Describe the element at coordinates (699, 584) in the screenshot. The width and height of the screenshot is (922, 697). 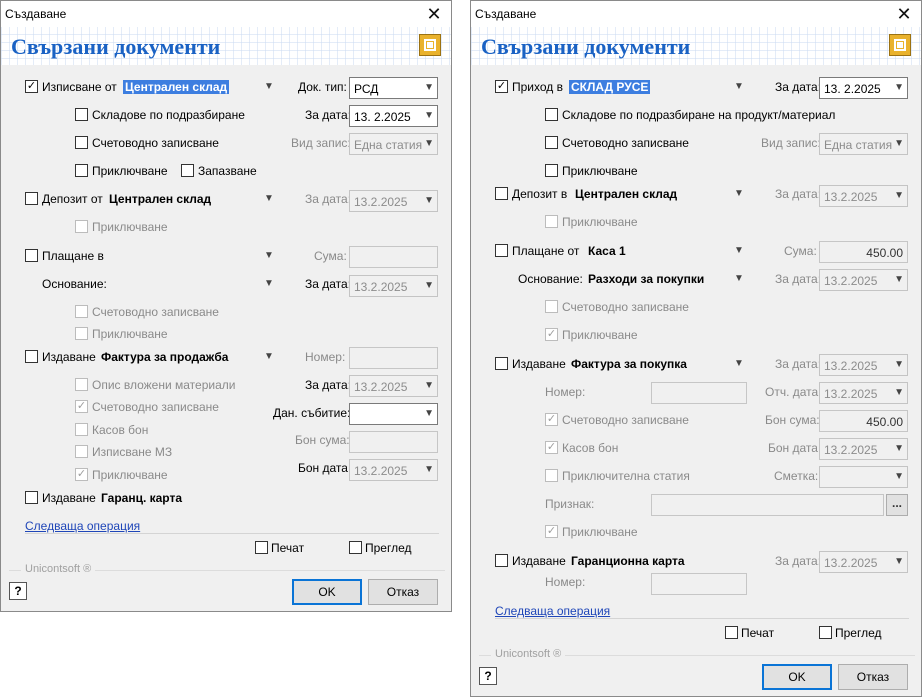
I see `warranty-number-field` at that location.